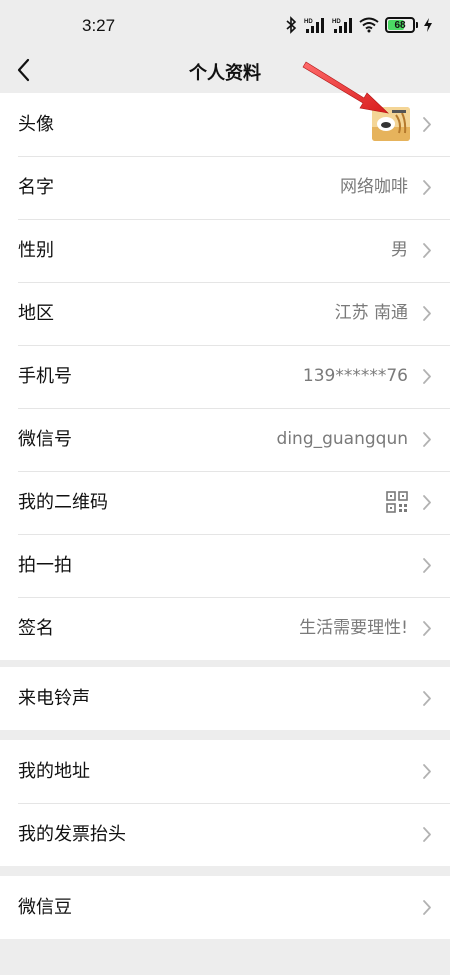 The image size is (450, 975). Describe the element at coordinates (225, 565) in the screenshot. I see `row-pat: 拍一拍` at that location.